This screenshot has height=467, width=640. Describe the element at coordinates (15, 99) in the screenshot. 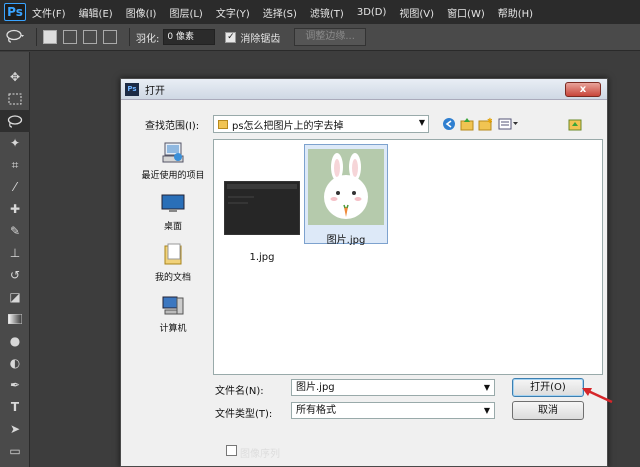

I see `marquee-tool-icon` at that location.